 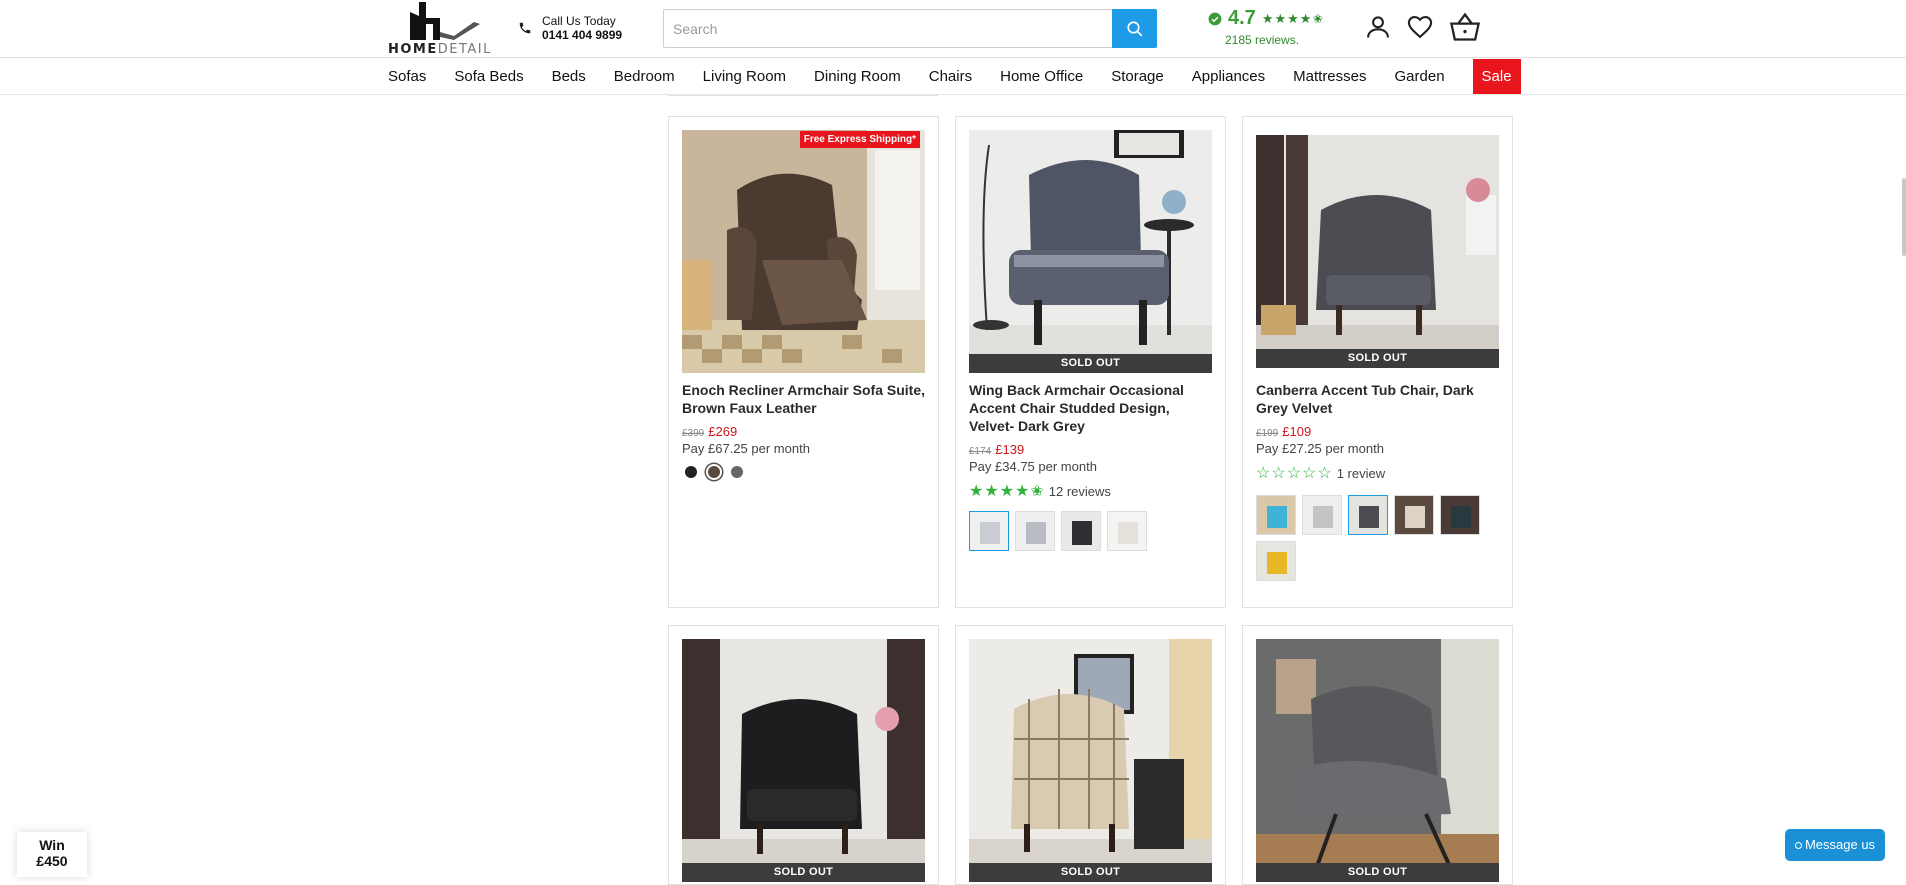 I want to click on message-us-label: Message us, so click(x=1840, y=844).